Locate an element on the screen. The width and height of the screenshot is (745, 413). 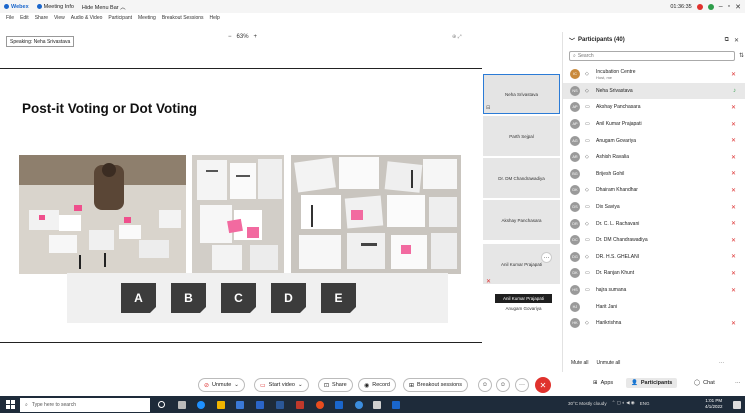
participant-row: NS ◇ Neha Srivastava ♪ is located at coordinates (654, 91).